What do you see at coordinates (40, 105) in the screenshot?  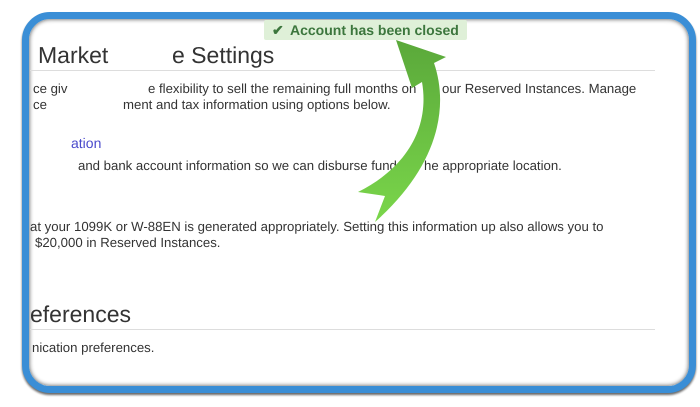 I see `body-text: ce` at bounding box center [40, 105].